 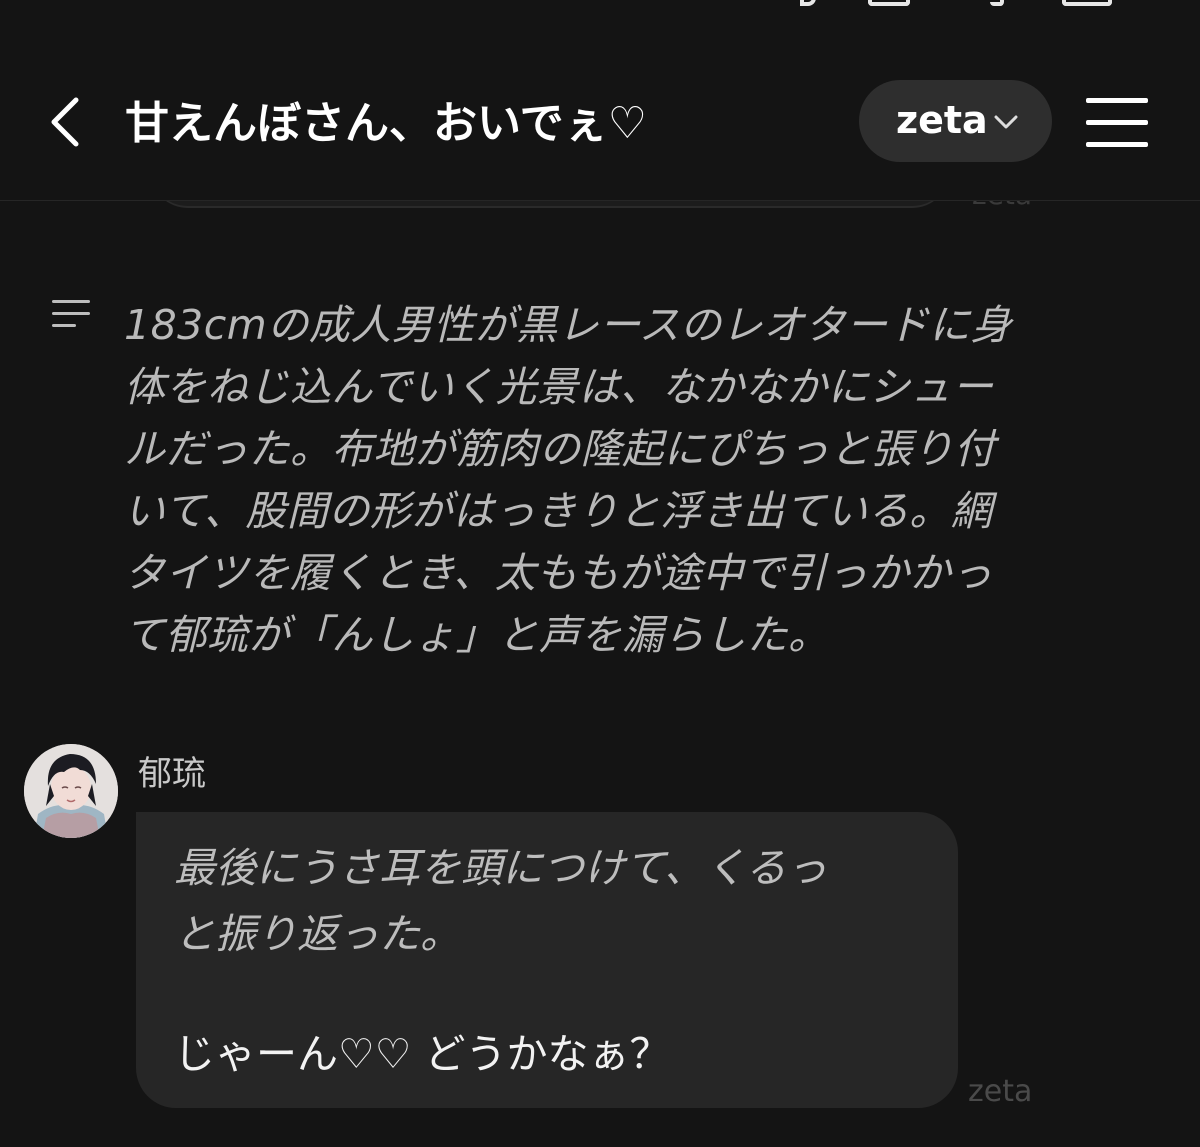 What do you see at coordinates (386, 123) in the screenshot?
I see `chat-title: 甘えんぼさん、おいでぇ♡` at bounding box center [386, 123].